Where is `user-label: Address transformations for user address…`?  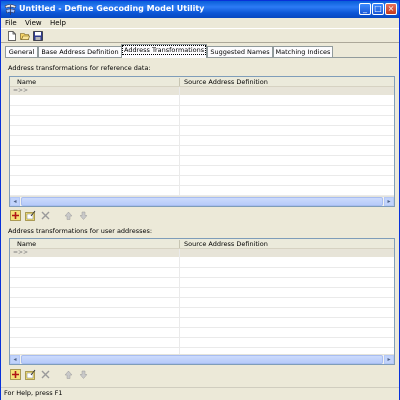 user-label: Address transformations for user address… is located at coordinates (80, 231).